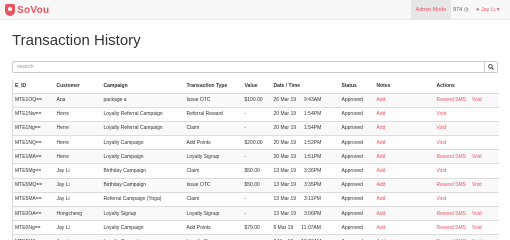 This screenshot has width=510, height=240. What do you see at coordinates (33, 213) in the screenshot?
I see `cell-eid: MTE0OA==` at bounding box center [33, 213].